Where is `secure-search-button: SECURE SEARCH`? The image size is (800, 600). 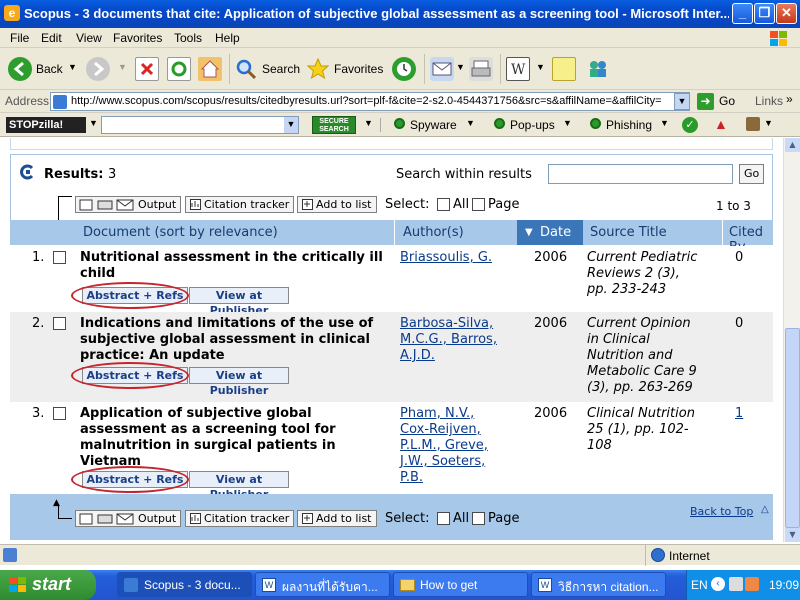 secure-search-button: SECURE SEARCH is located at coordinates (334, 125).